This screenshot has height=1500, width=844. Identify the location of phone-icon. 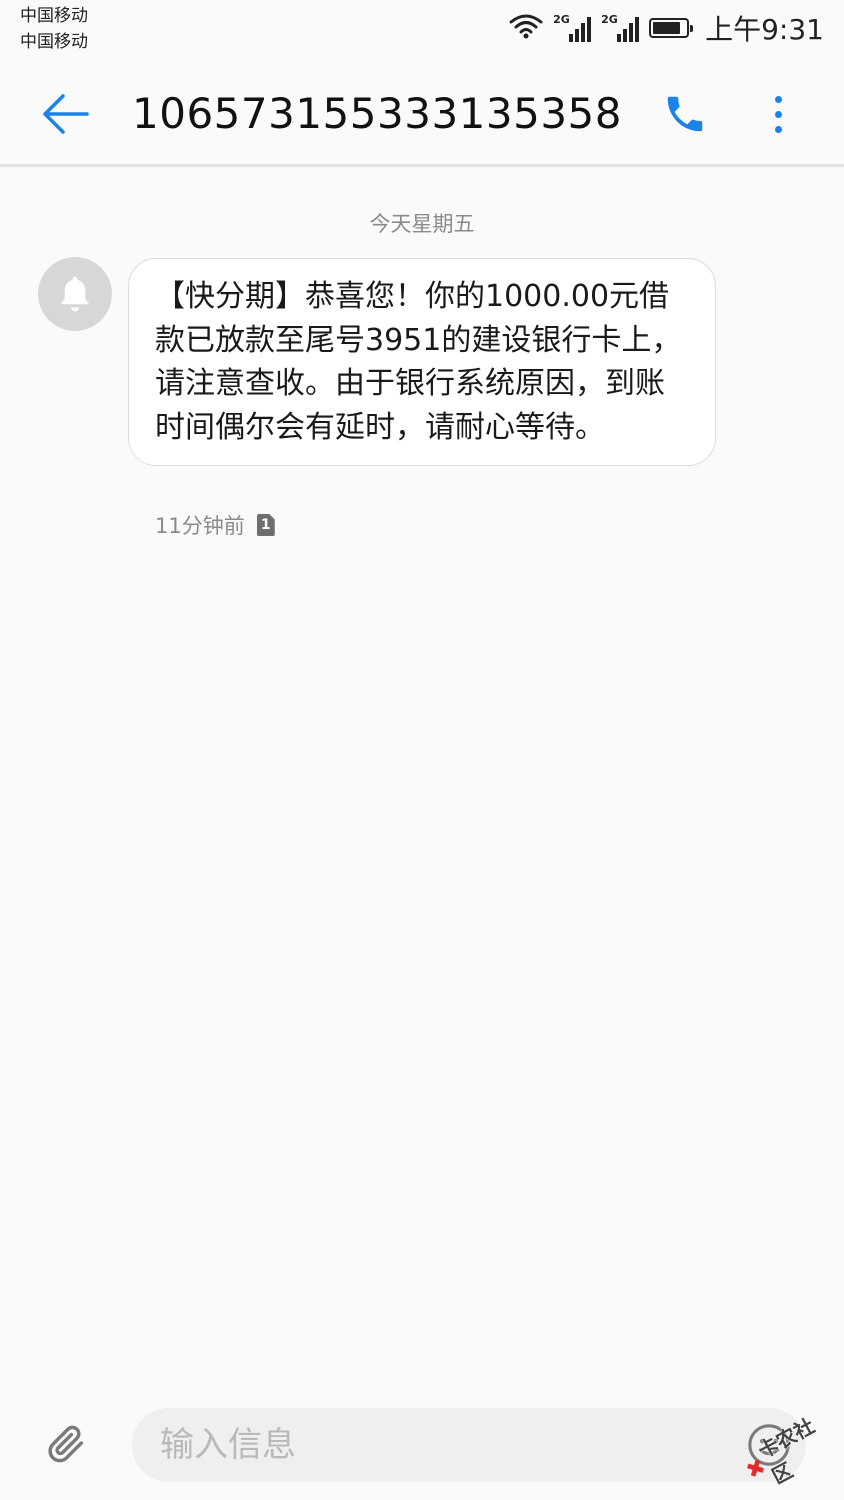
(685, 114).